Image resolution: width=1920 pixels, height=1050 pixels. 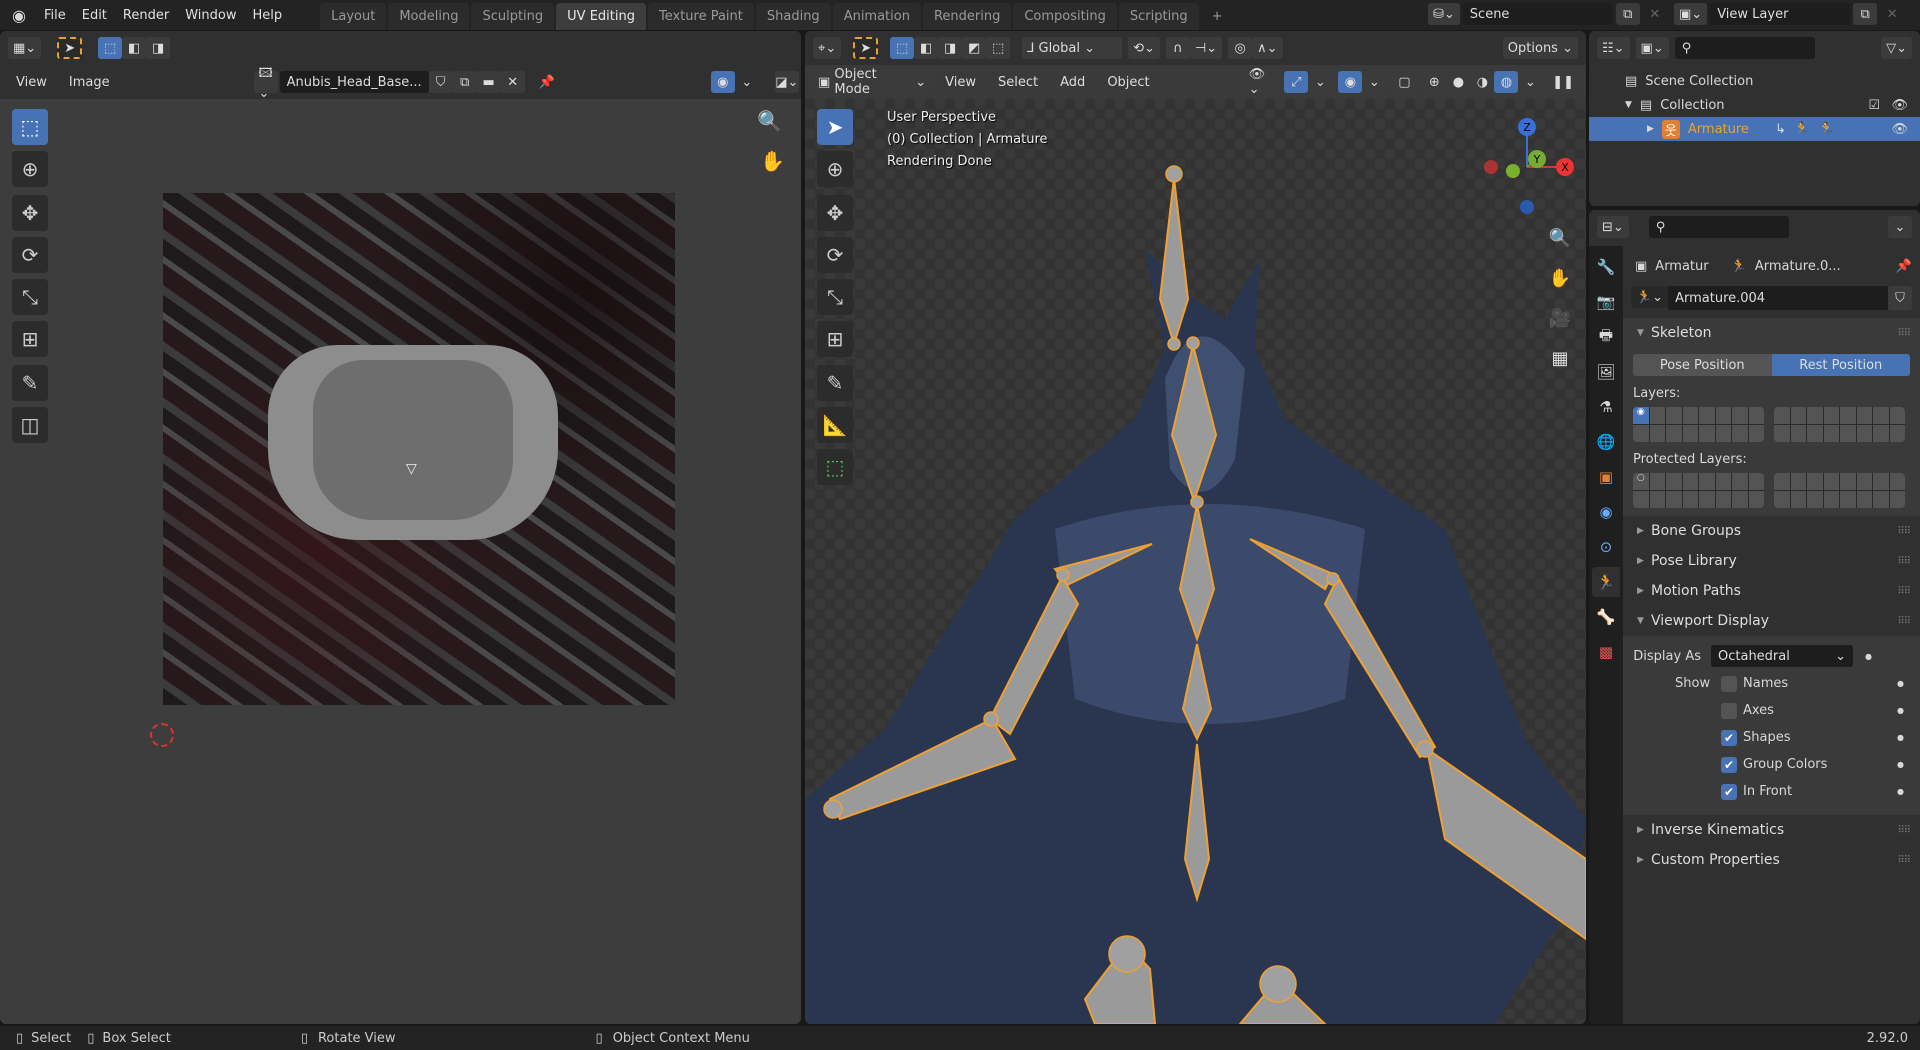 What do you see at coordinates (1771, 830) in the screenshot?
I see `panel-inverse-kinematics: ▶ Inverse Kinematics ⠿⠿` at bounding box center [1771, 830].